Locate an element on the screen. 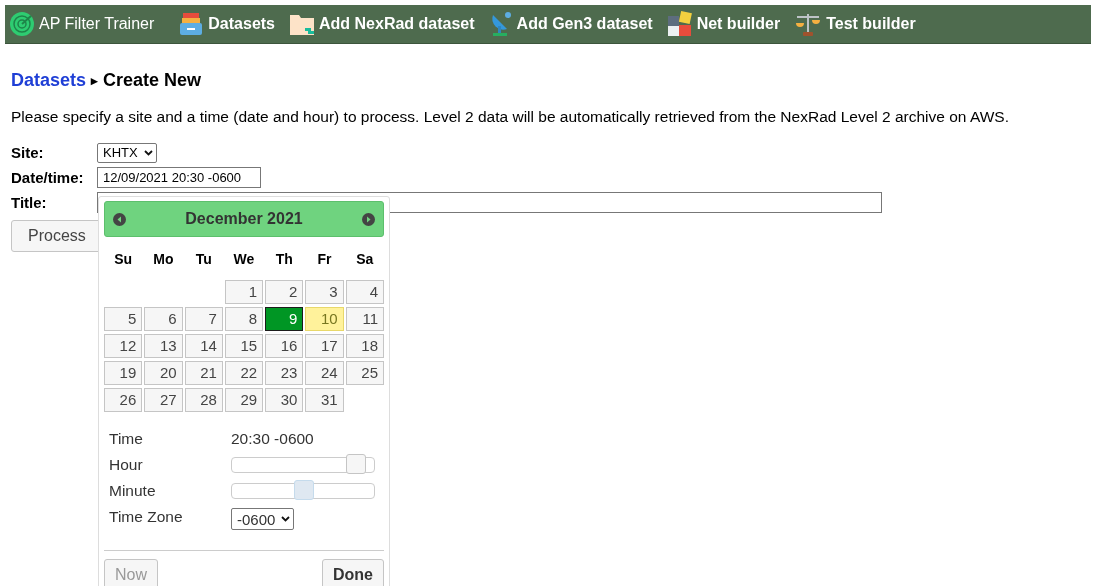 The width and height of the screenshot is (1096, 586). time-label: Time is located at coordinates (126, 439).